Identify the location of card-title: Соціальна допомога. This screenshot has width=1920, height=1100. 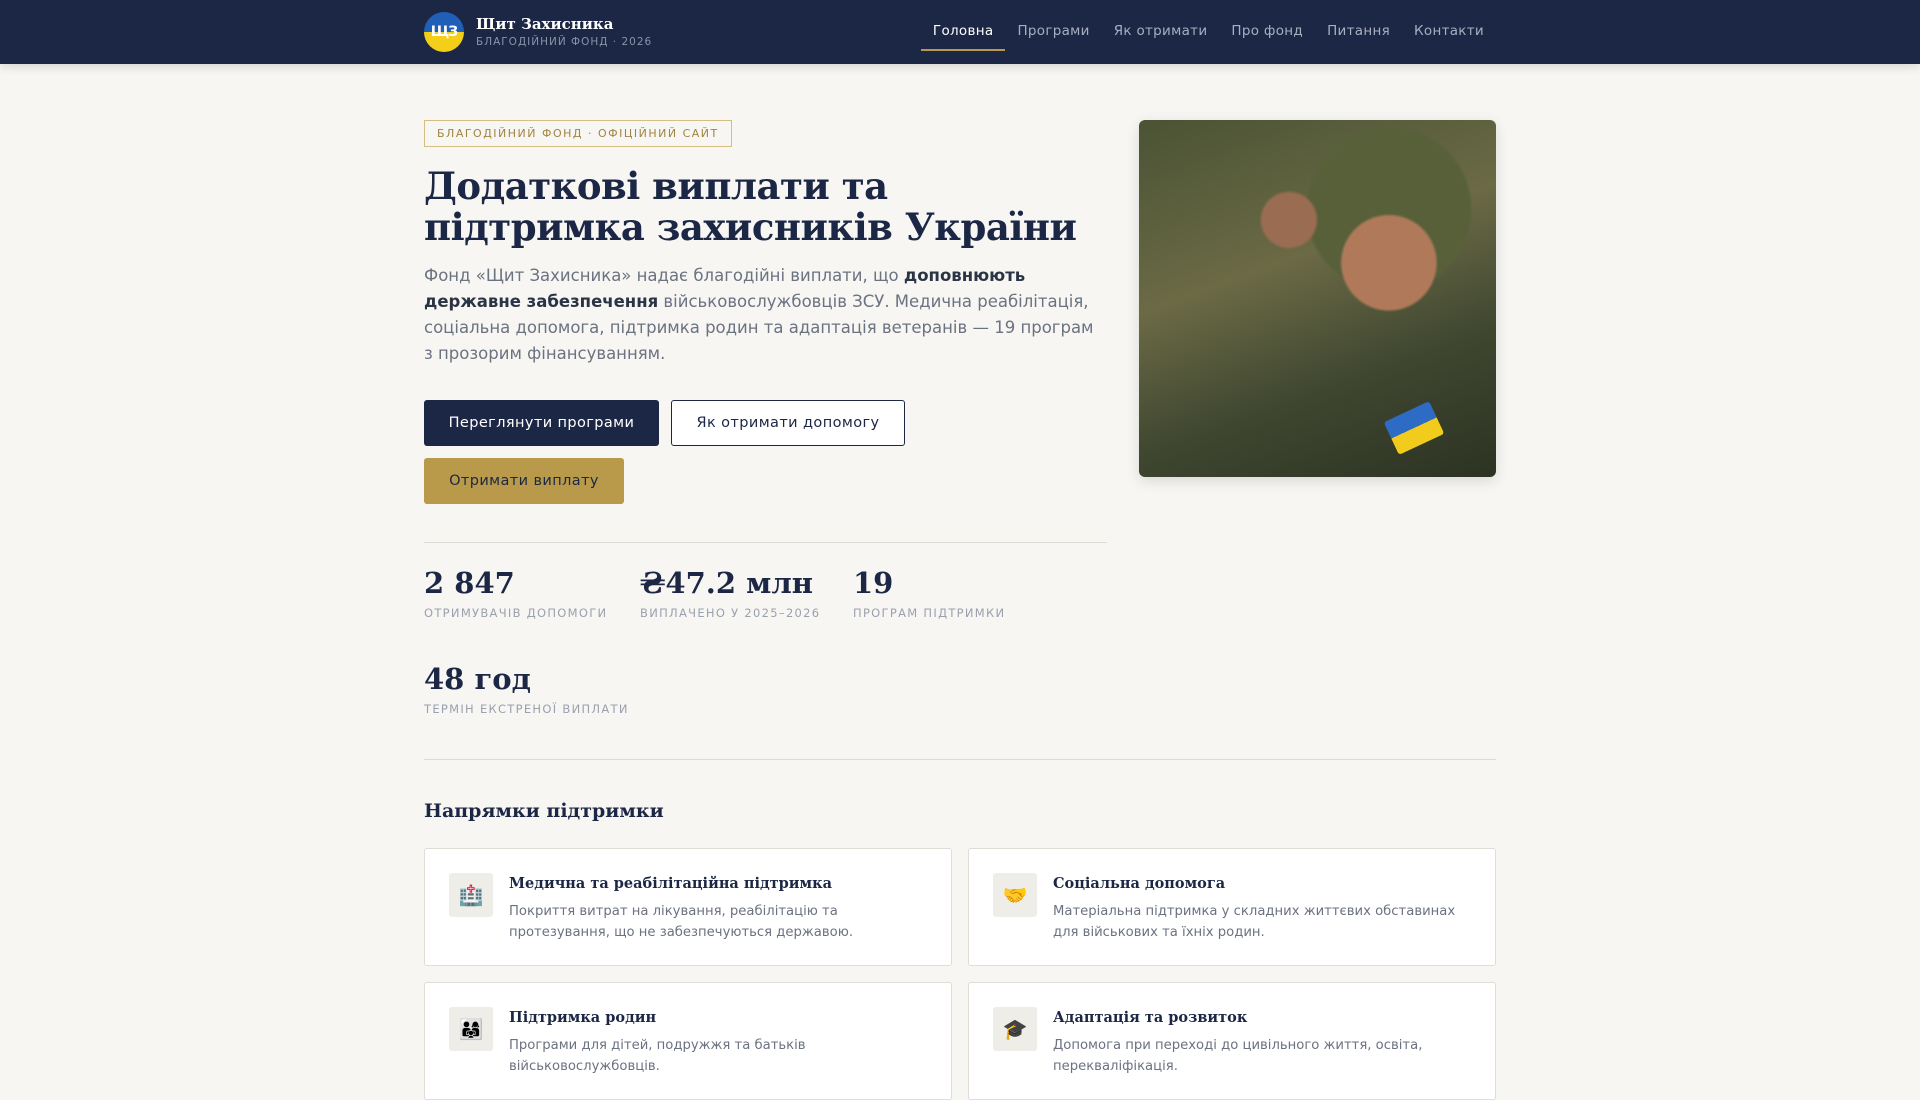
(1139, 883).